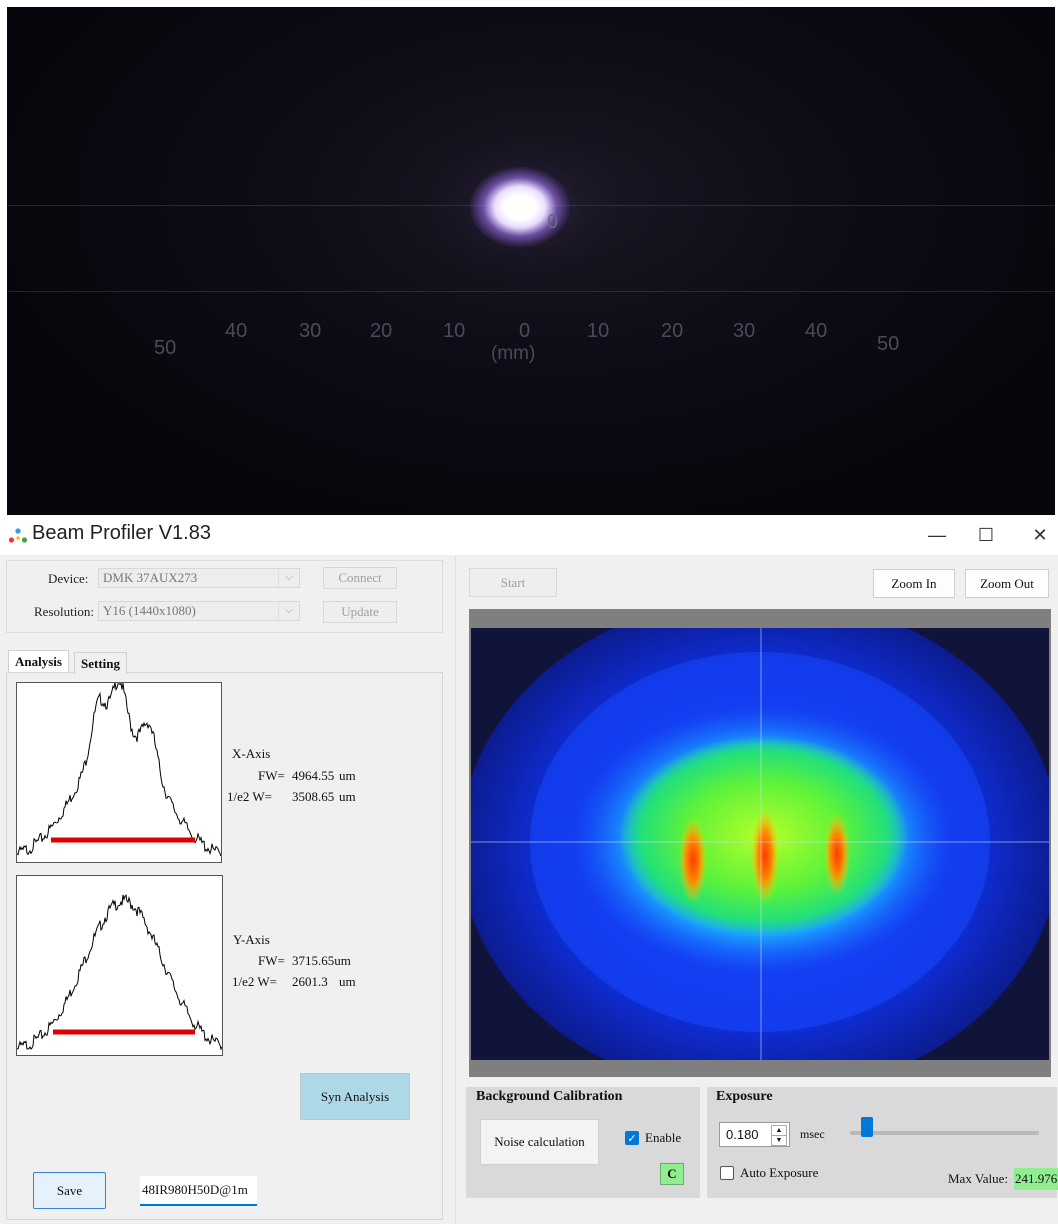 The image size is (1058, 1224). I want to click on maximize-button: ☐, so click(986, 535).